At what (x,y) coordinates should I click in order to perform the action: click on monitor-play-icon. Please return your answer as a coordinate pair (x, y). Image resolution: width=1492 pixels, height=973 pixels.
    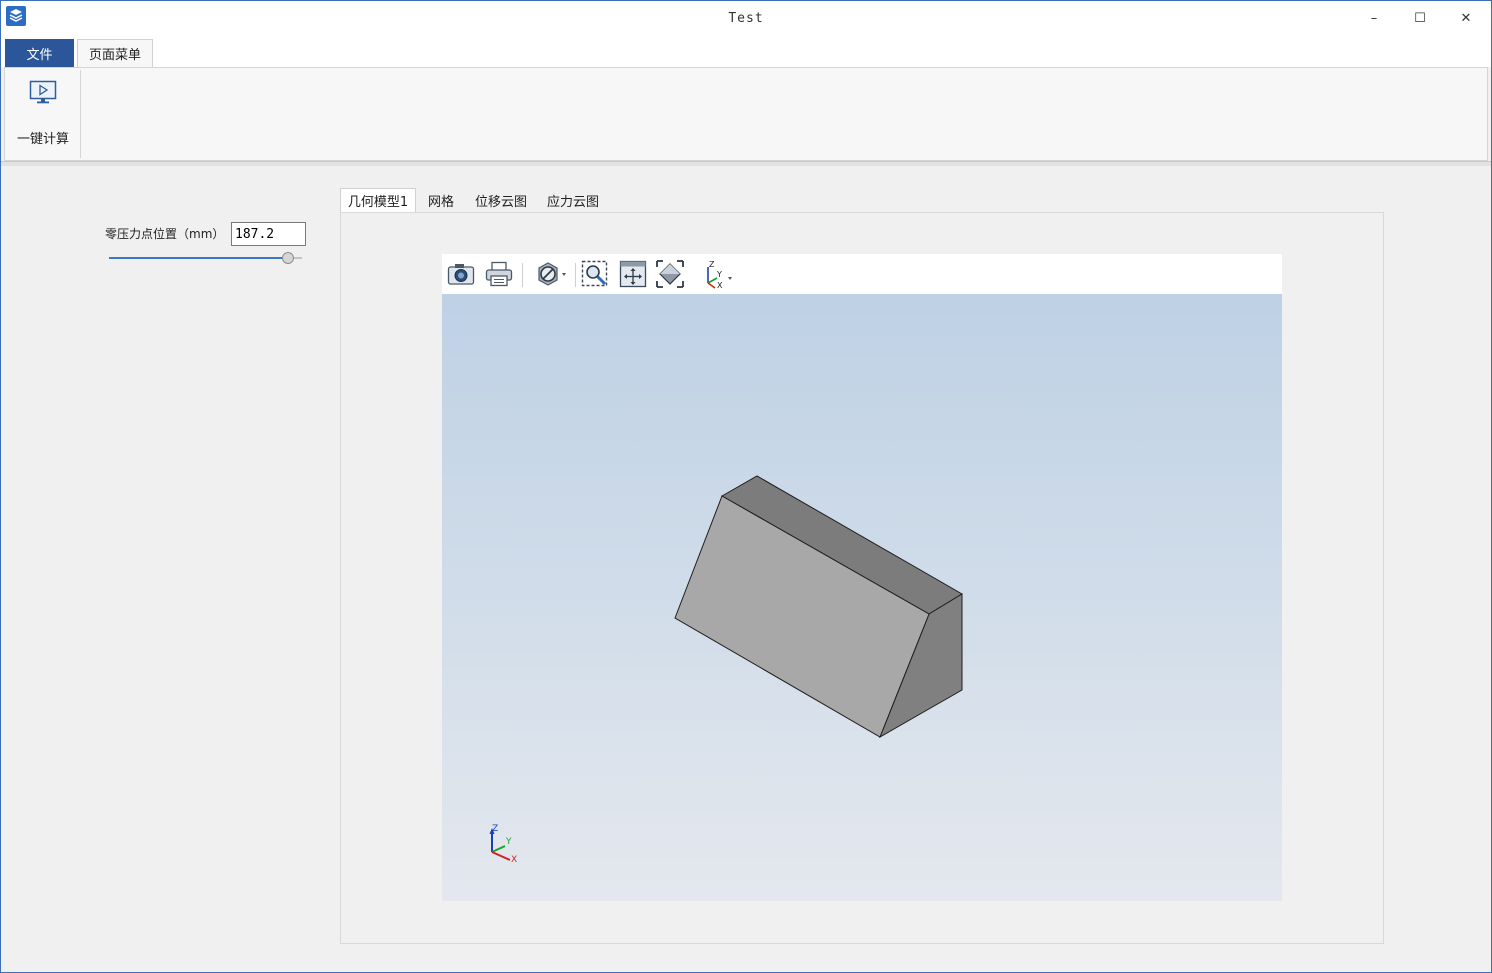
    Looking at the image, I should click on (43, 92).